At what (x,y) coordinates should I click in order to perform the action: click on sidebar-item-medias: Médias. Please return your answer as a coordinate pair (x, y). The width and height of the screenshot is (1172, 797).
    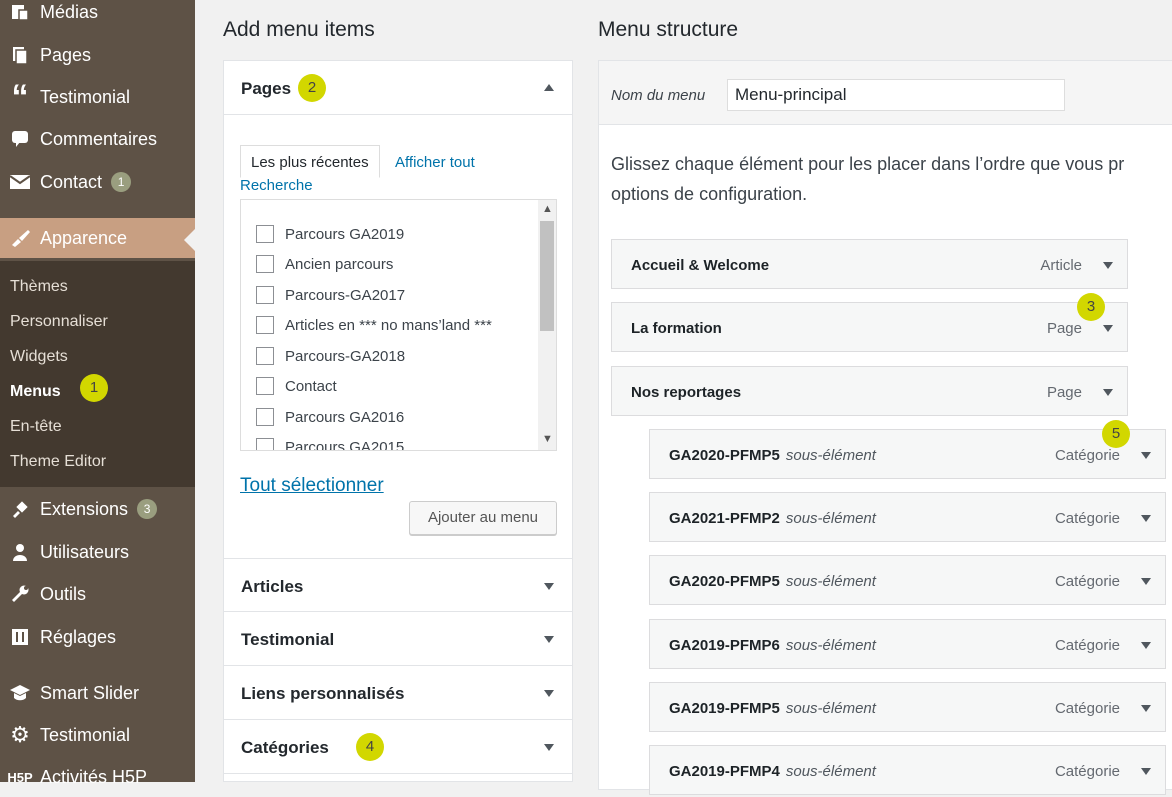
    Looking at the image, I should click on (97, 16).